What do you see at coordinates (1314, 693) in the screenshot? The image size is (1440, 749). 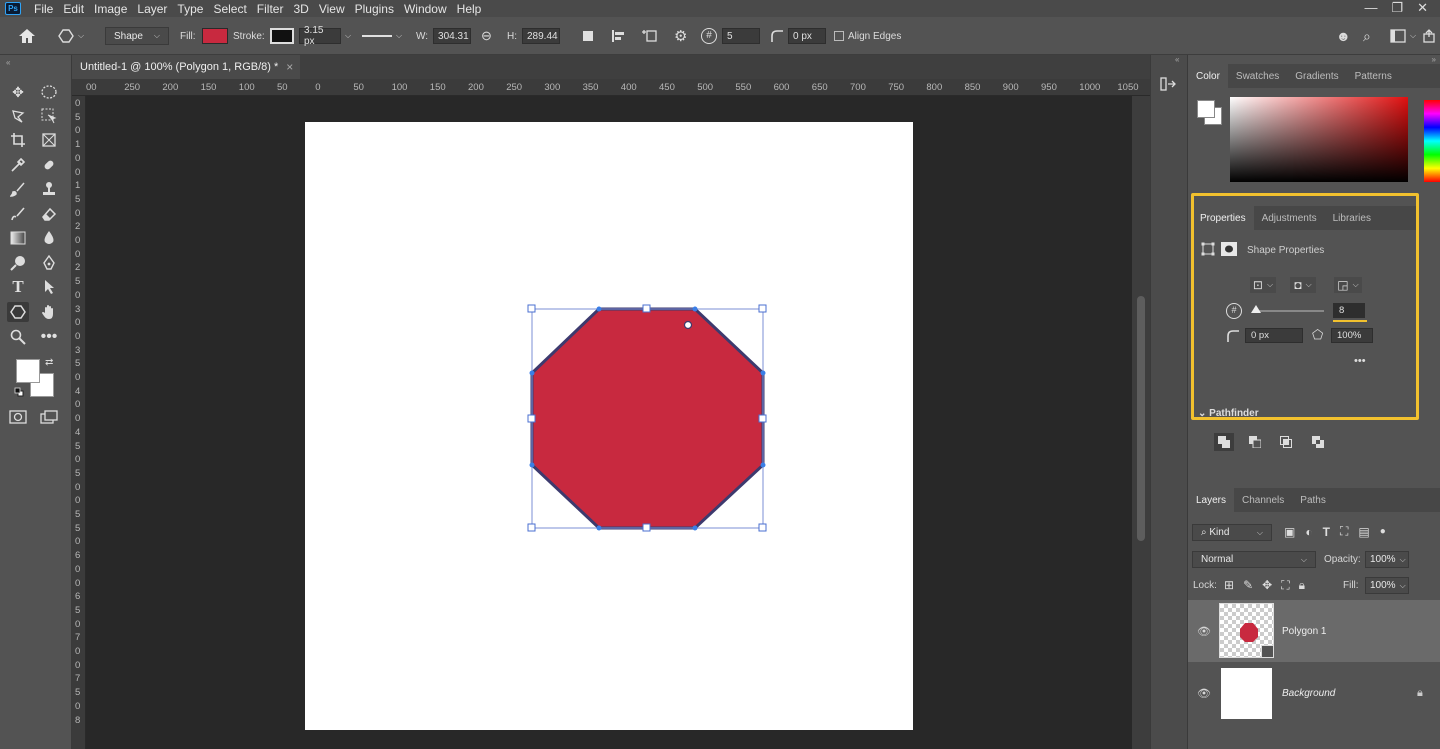 I see `layer-row-background: 👁︎ Background 🔒︎` at bounding box center [1314, 693].